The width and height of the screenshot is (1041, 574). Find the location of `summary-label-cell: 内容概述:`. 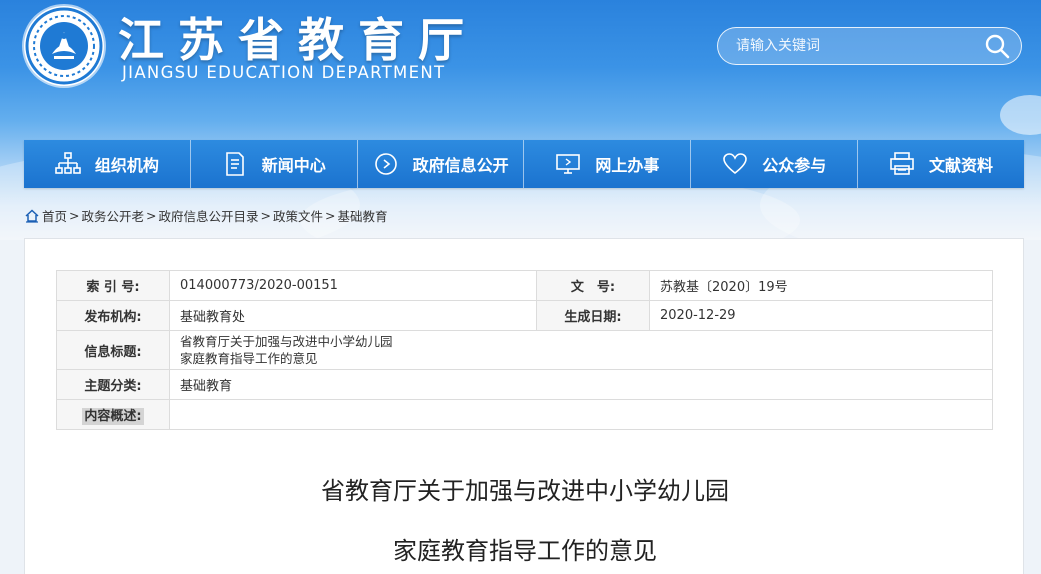

summary-label-cell: 内容概述: is located at coordinates (113, 414).